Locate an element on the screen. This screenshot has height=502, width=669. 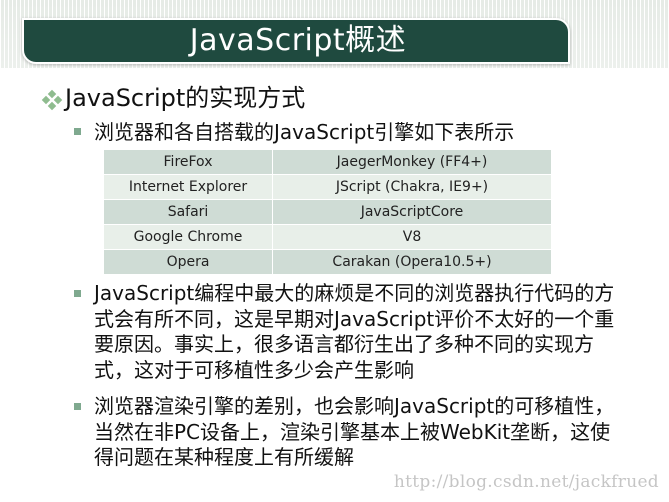
slide-title: JavaScript概述 is located at coordinates (298, 40).